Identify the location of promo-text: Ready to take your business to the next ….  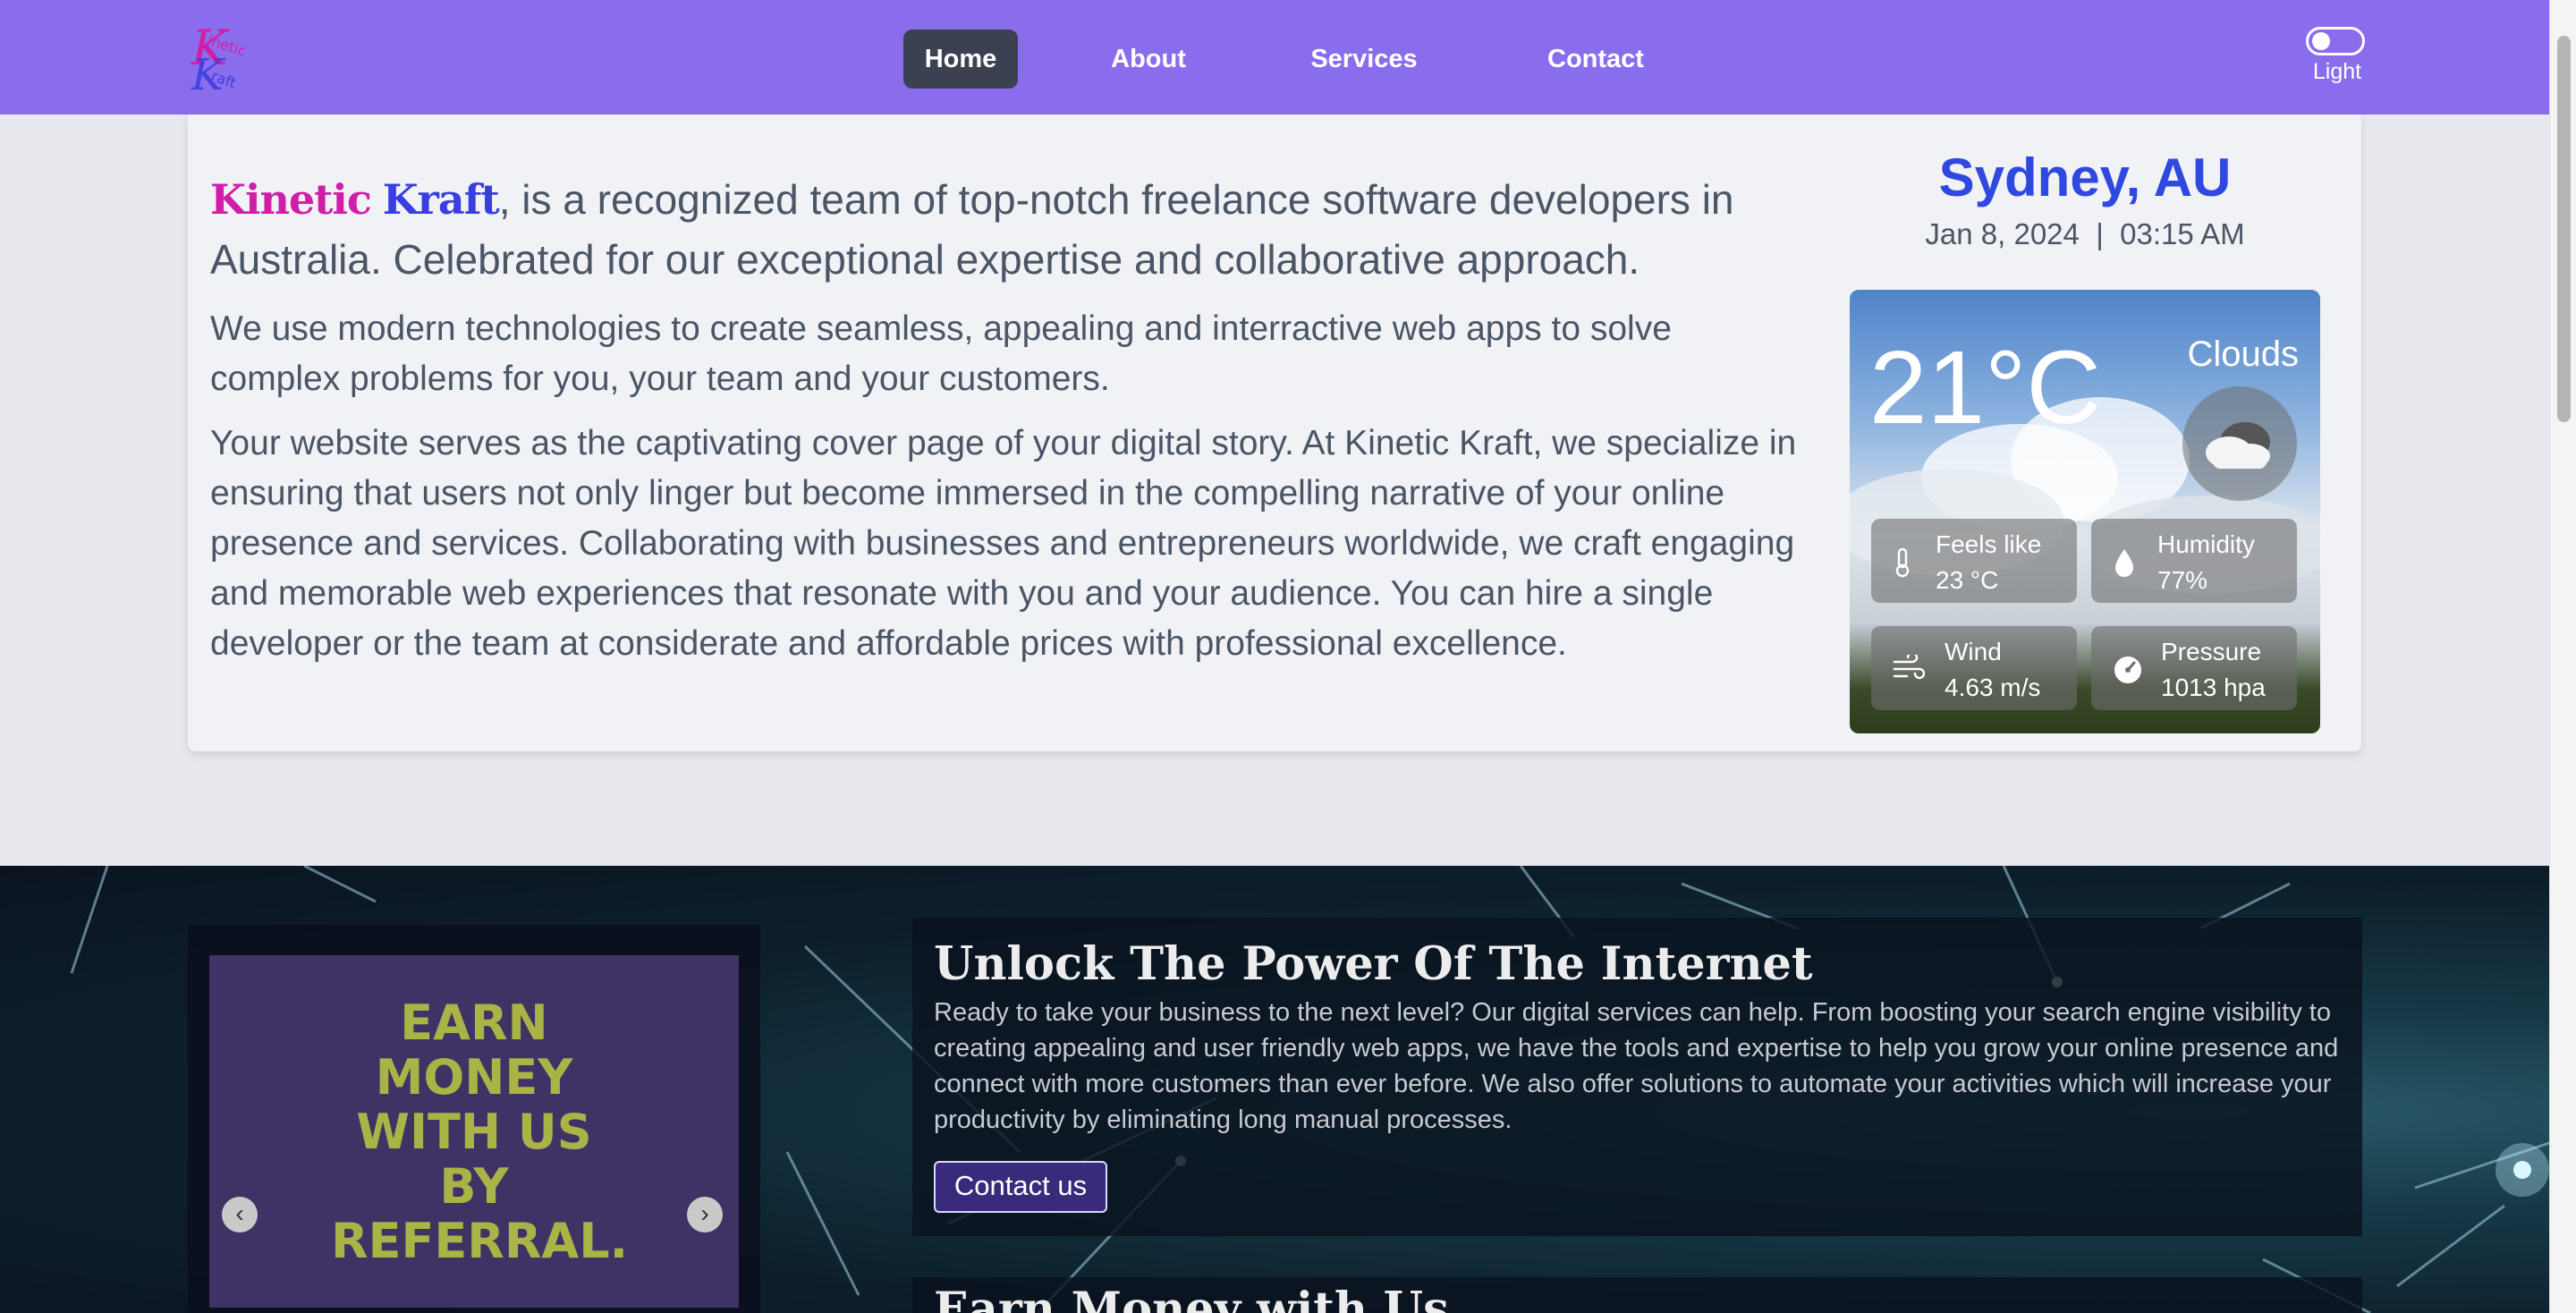
(1636, 1066).